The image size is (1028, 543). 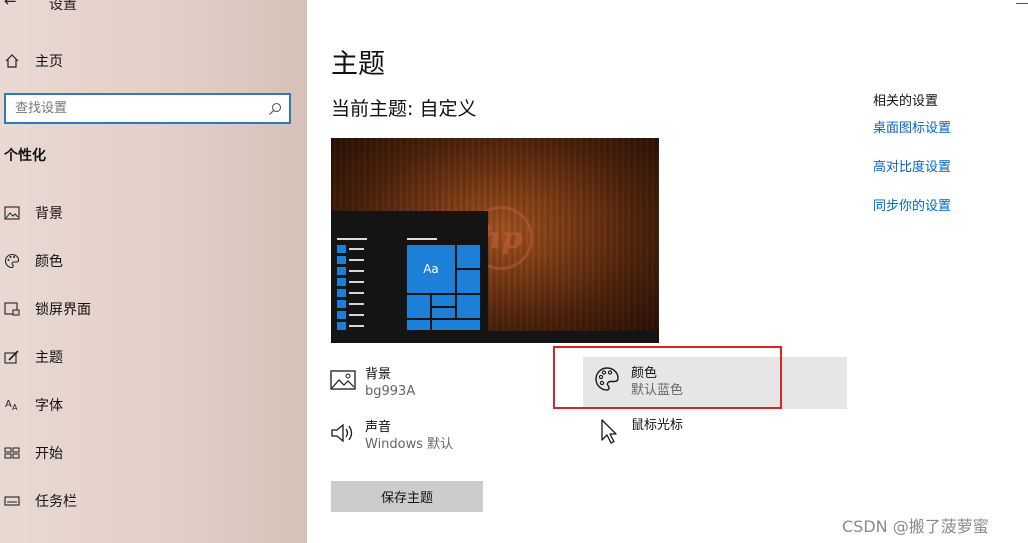 What do you see at coordinates (25, 156) in the screenshot?
I see `section-header-personalization: 个性化` at bounding box center [25, 156].